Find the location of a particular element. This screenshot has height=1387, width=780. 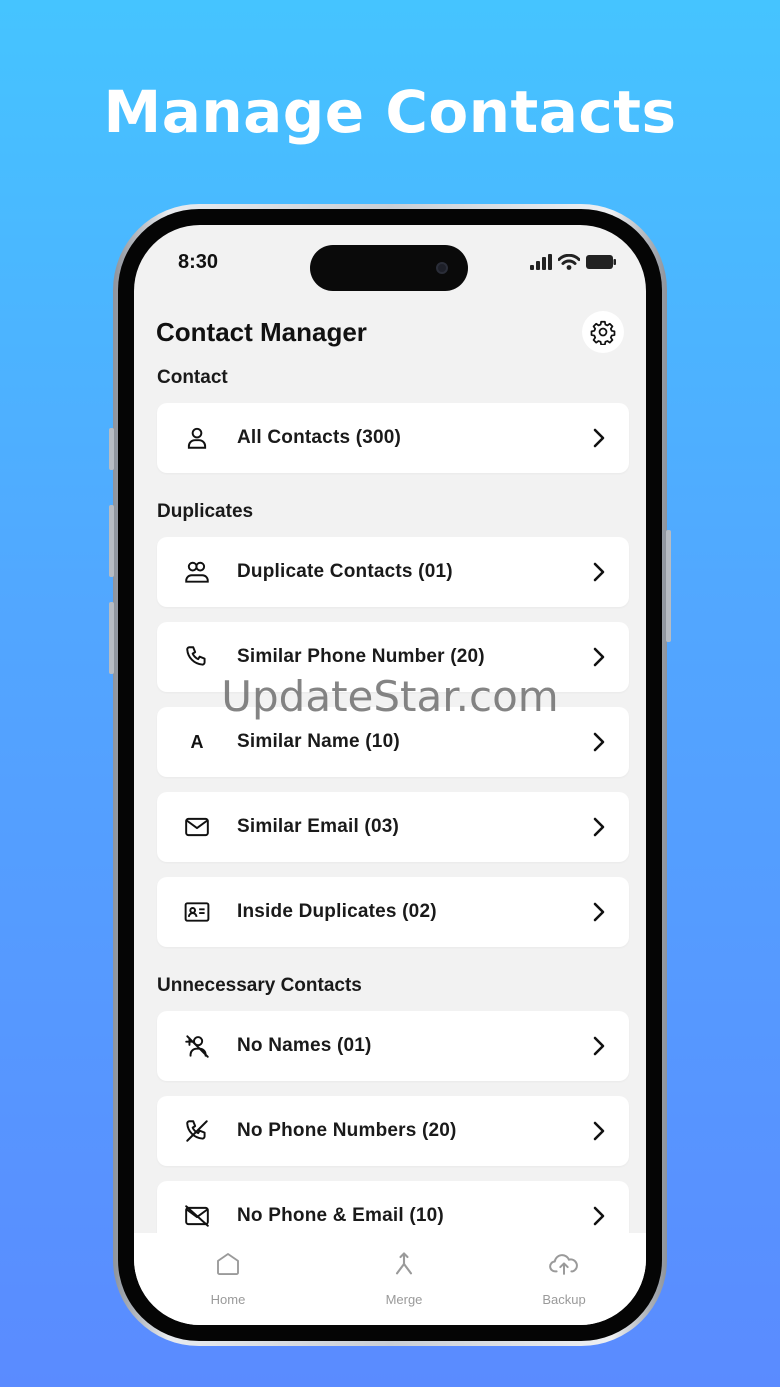

row-similar-name: A Similar Name (10) is located at coordinates (393, 742).